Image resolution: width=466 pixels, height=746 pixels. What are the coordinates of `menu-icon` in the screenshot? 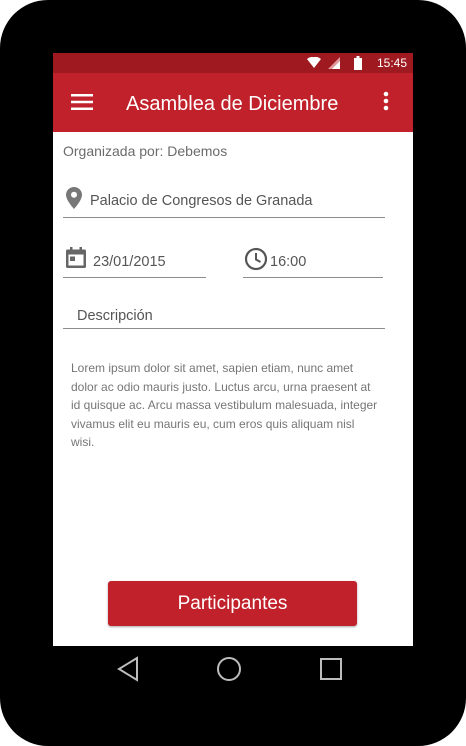 It's located at (82, 102).